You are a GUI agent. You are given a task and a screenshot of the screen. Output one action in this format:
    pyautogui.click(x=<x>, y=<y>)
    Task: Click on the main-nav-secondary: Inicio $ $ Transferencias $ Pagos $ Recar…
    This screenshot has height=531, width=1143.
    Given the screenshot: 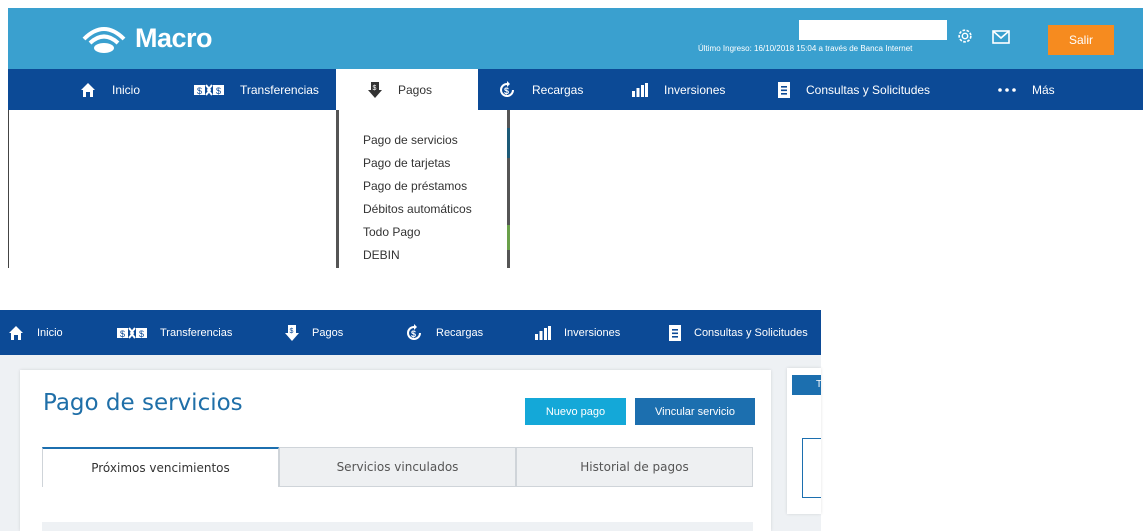 What is the action you would take?
    pyautogui.click(x=410, y=332)
    